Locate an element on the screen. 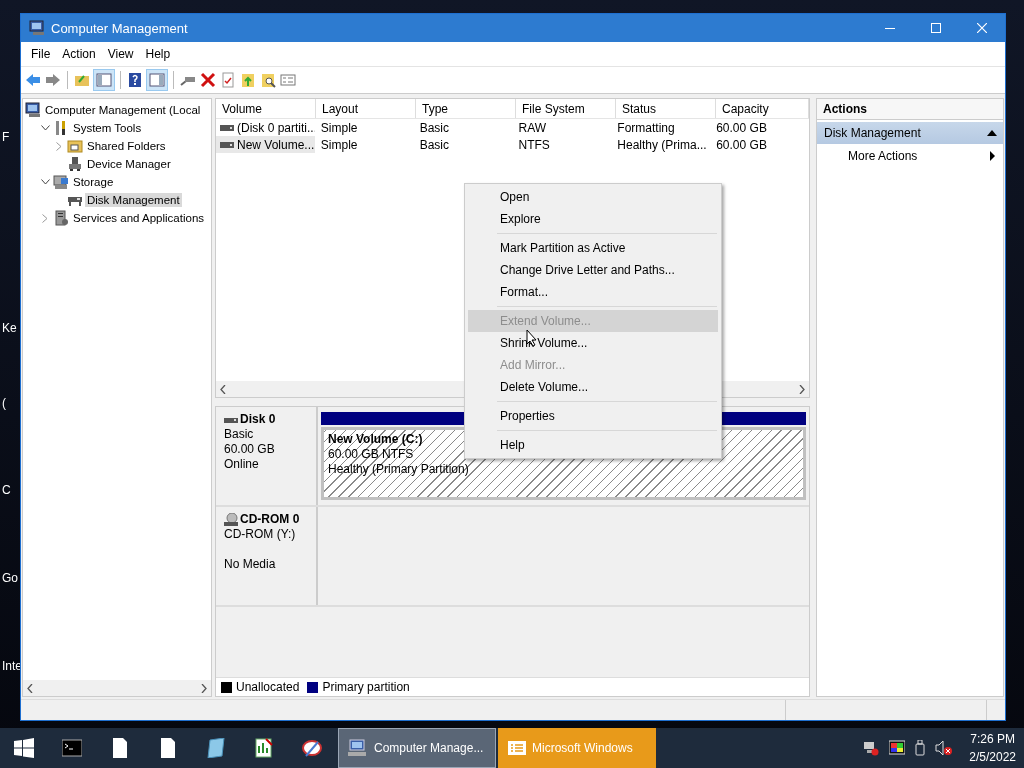  disk-status: Online is located at coordinates (242, 464).